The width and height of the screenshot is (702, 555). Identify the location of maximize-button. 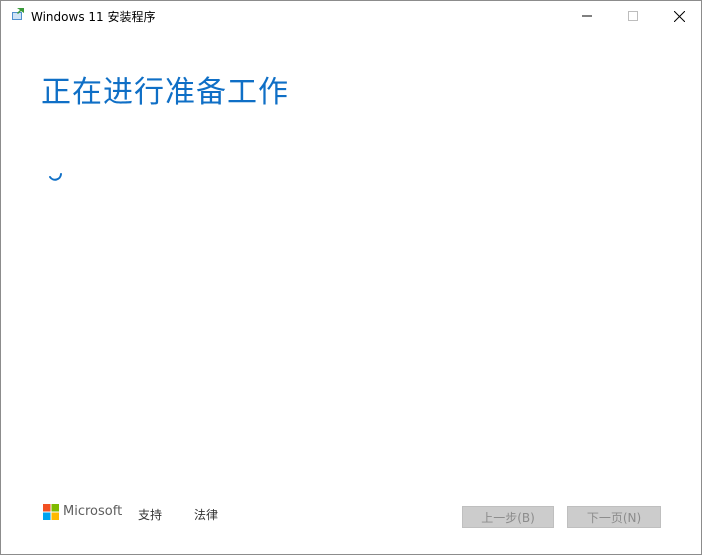
(633, 16).